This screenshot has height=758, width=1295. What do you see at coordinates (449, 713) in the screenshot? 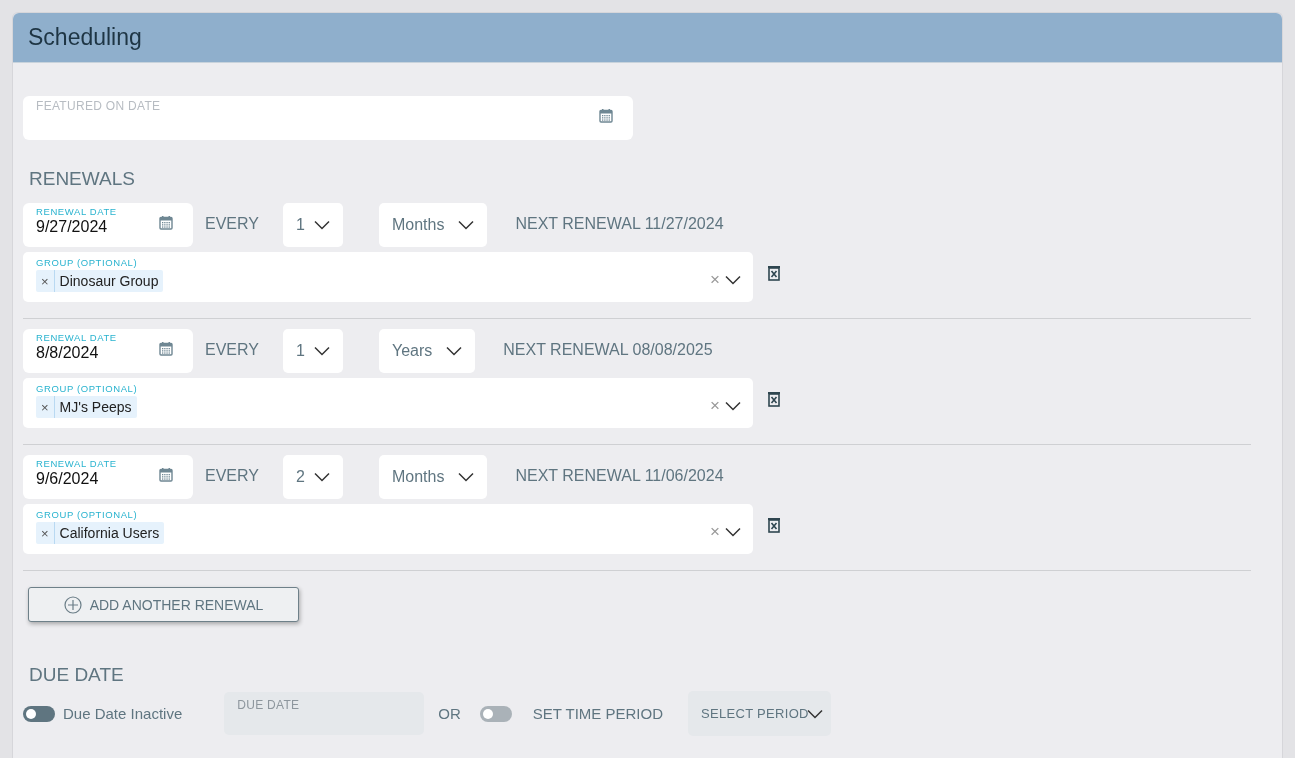
I see `or-label: OR` at bounding box center [449, 713].